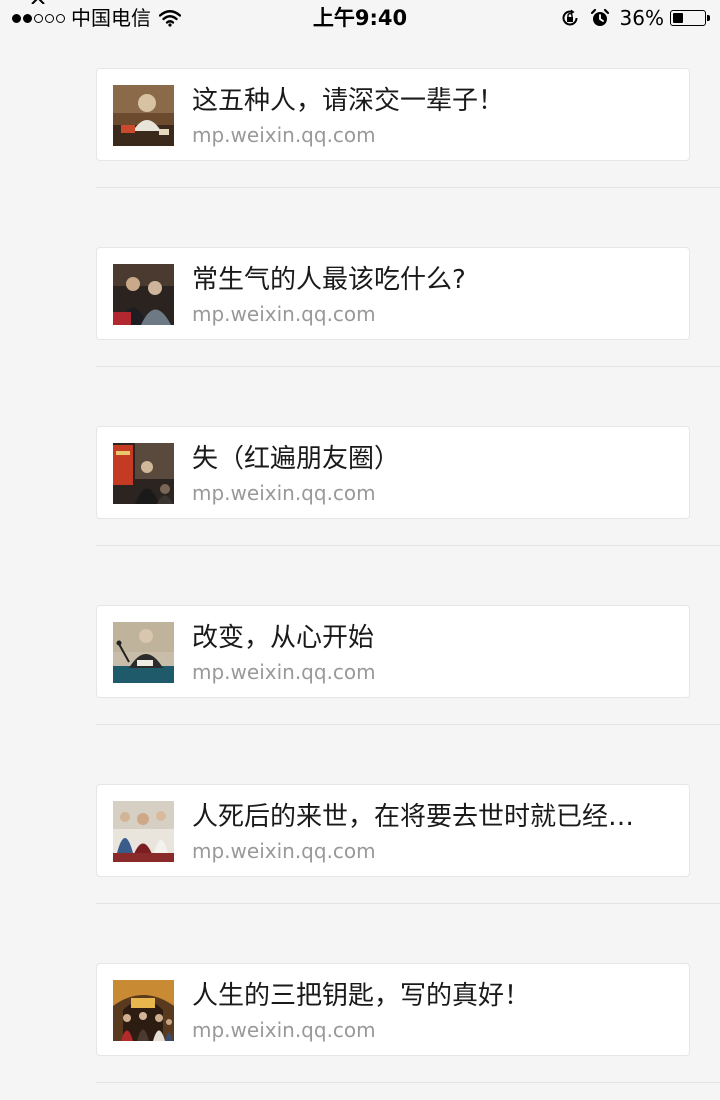 The image size is (720, 1100). Describe the element at coordinates (283, 638) in the screenshot. I see `article-title: 改变，从心开始` at that location.